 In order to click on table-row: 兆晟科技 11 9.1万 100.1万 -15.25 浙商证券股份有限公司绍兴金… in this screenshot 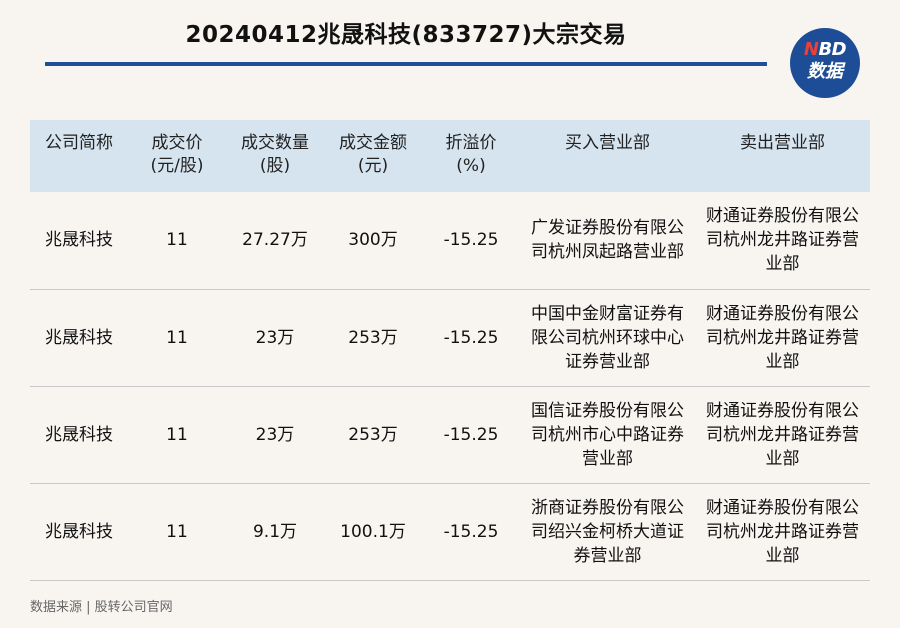, I will do `click(450, 531)`.